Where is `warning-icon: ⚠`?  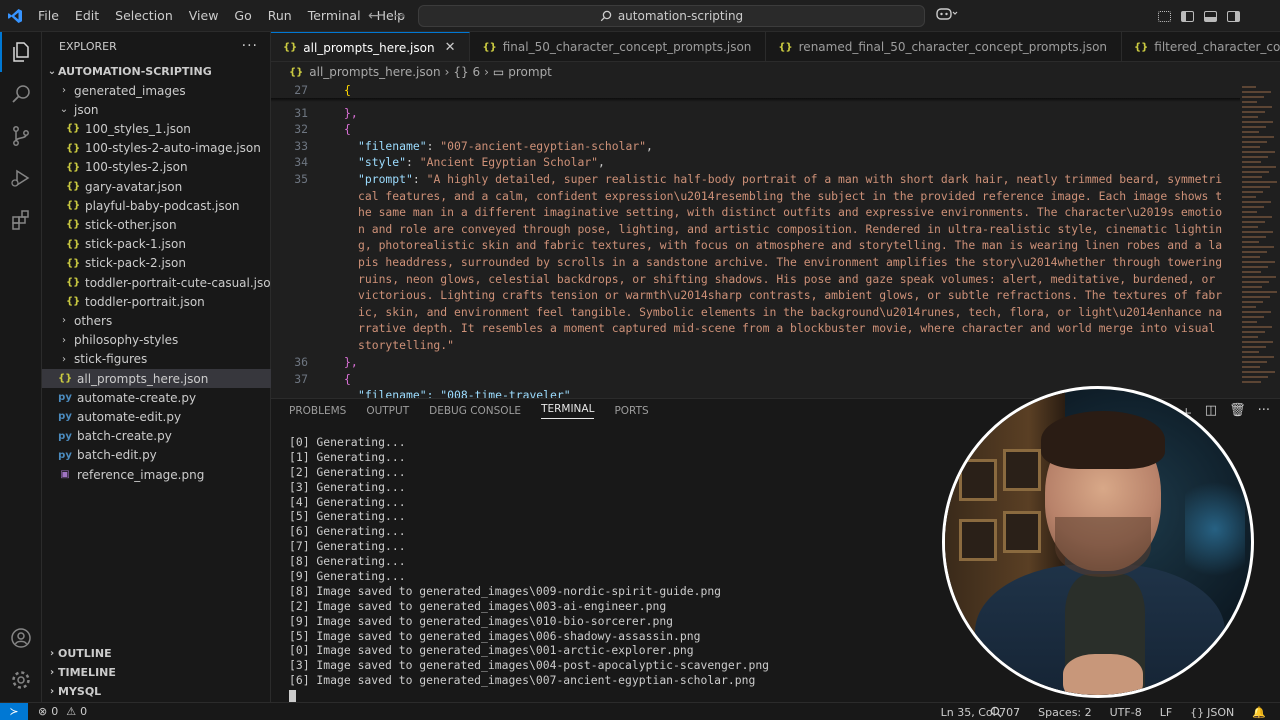 warning-icon: ⚠ is located at coordinates (71, 711).